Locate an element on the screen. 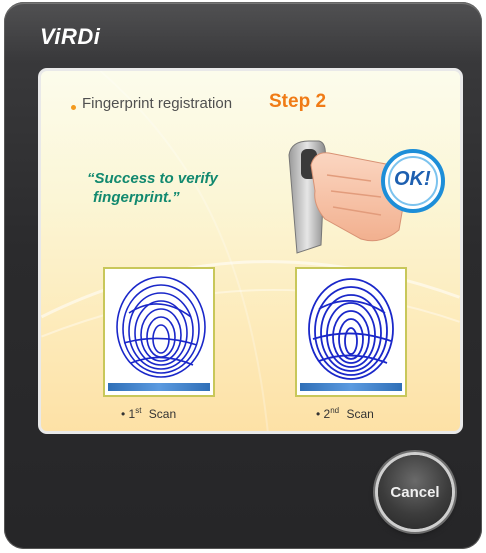 Image resolution: width=486 pixels, height=553 pixels. cancel-button: Cancel is located at coordinates (415, 492).